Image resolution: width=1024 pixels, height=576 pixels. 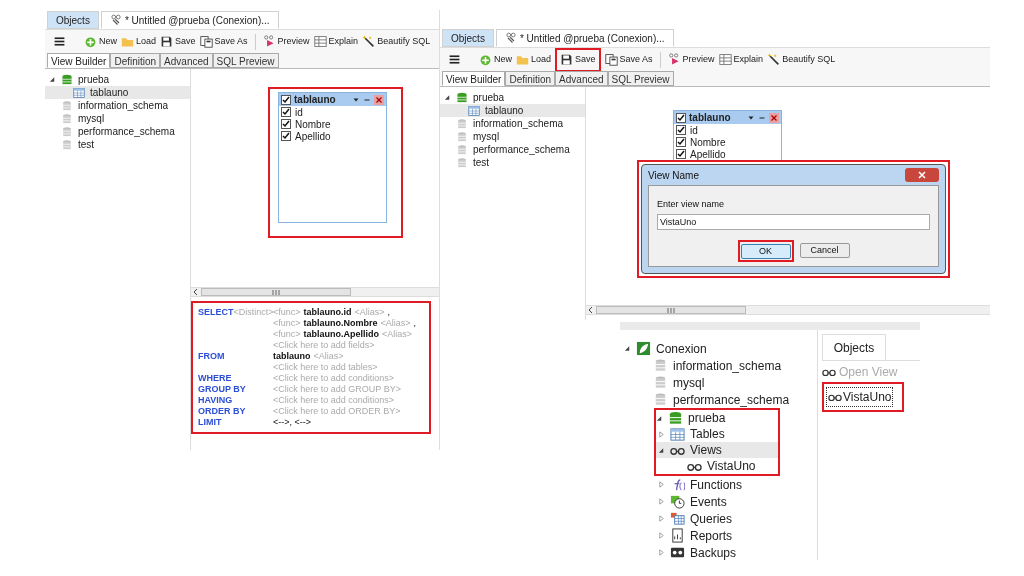 I want to click on tree-item: Backups, so click(x=718, y=552).